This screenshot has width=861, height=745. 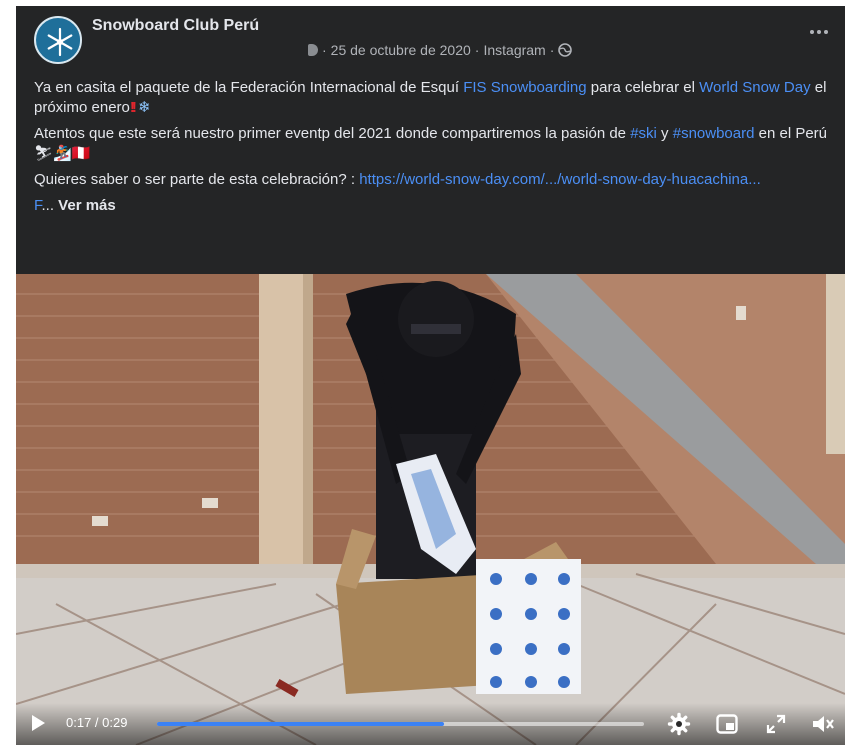 What do you see at coordinates (727, 726) in the screenshot?
I see `picture-in-picture-icon` at bounding box center [727, 726].